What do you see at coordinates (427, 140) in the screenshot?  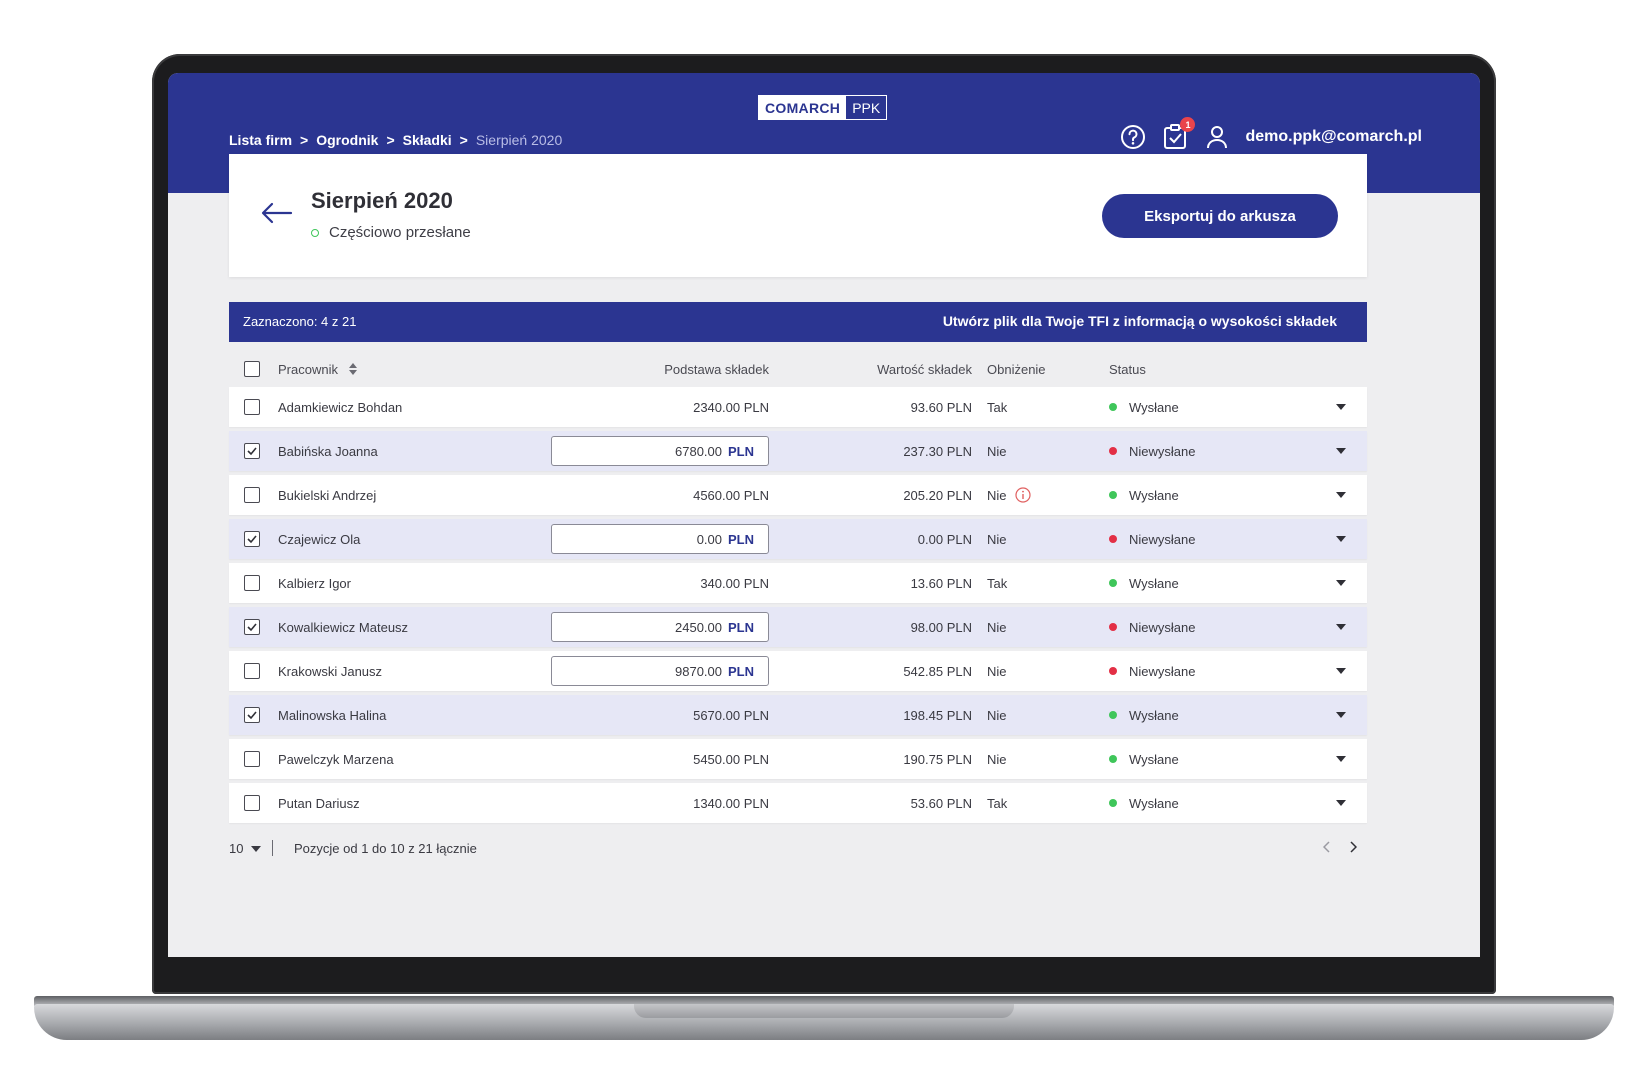 I see `breadcrumb-skladki: Składki` at bounding box center [427, 140].